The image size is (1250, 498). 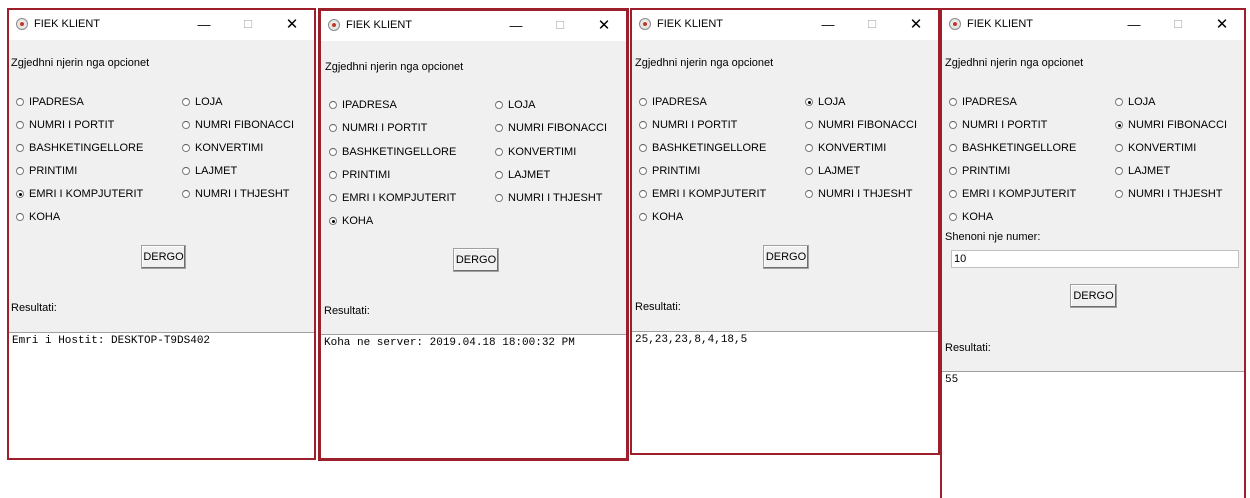 I want to click on result-output: 25,23,23,8,4,18,5, so click(x=785, y=392).